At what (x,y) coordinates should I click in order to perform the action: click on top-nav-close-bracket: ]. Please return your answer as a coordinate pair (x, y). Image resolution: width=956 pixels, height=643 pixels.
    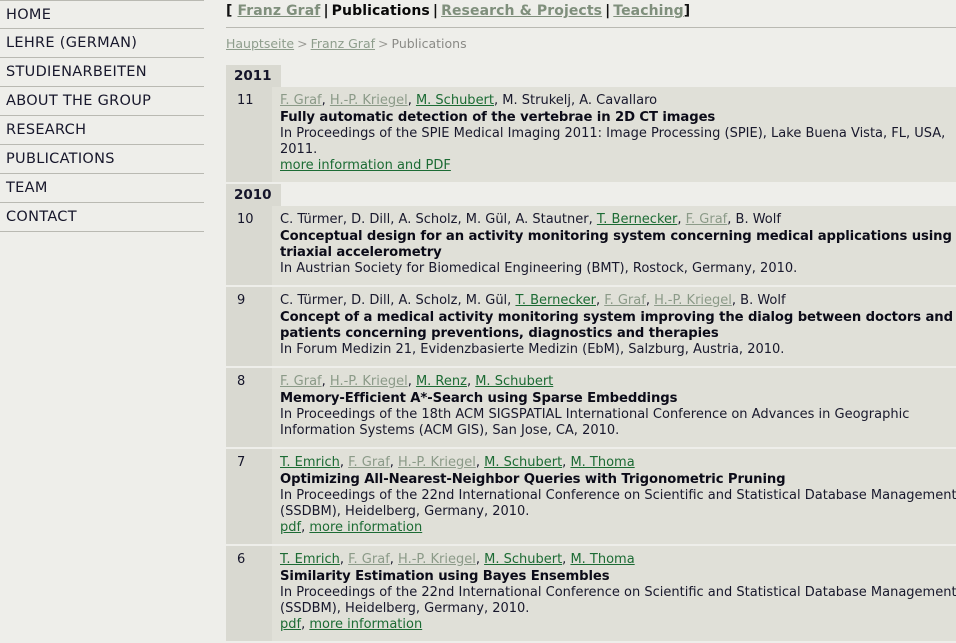
    Looking at the image, I should click on (687, 11).